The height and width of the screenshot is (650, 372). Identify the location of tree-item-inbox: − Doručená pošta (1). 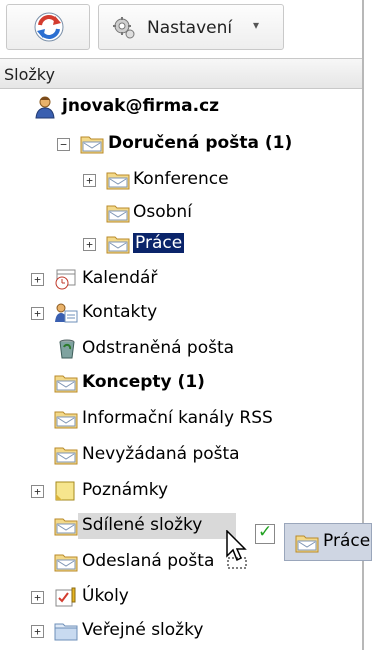
(181, 144).